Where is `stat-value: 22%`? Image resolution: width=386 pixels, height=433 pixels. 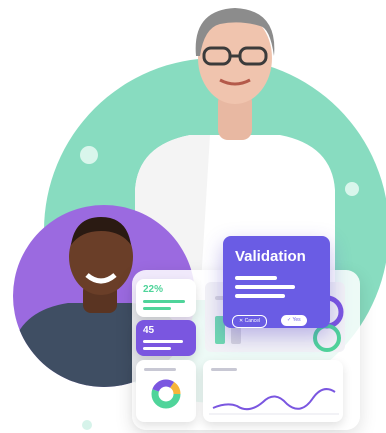 stat-value: 22% is located at coordinates (153, 289).